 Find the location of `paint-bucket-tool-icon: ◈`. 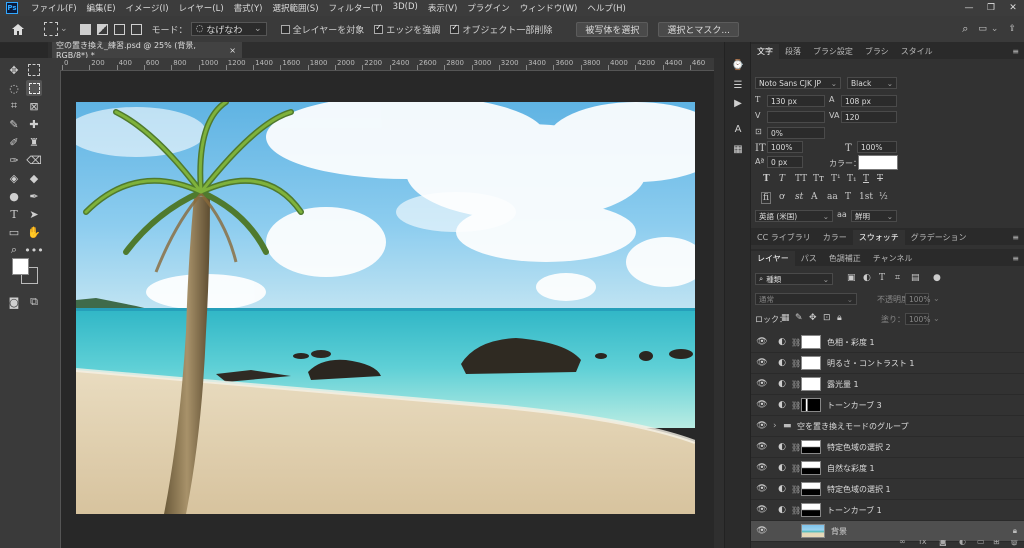

paint-bucket-tool-icon: ◈ is located at coordinates (14, 178).